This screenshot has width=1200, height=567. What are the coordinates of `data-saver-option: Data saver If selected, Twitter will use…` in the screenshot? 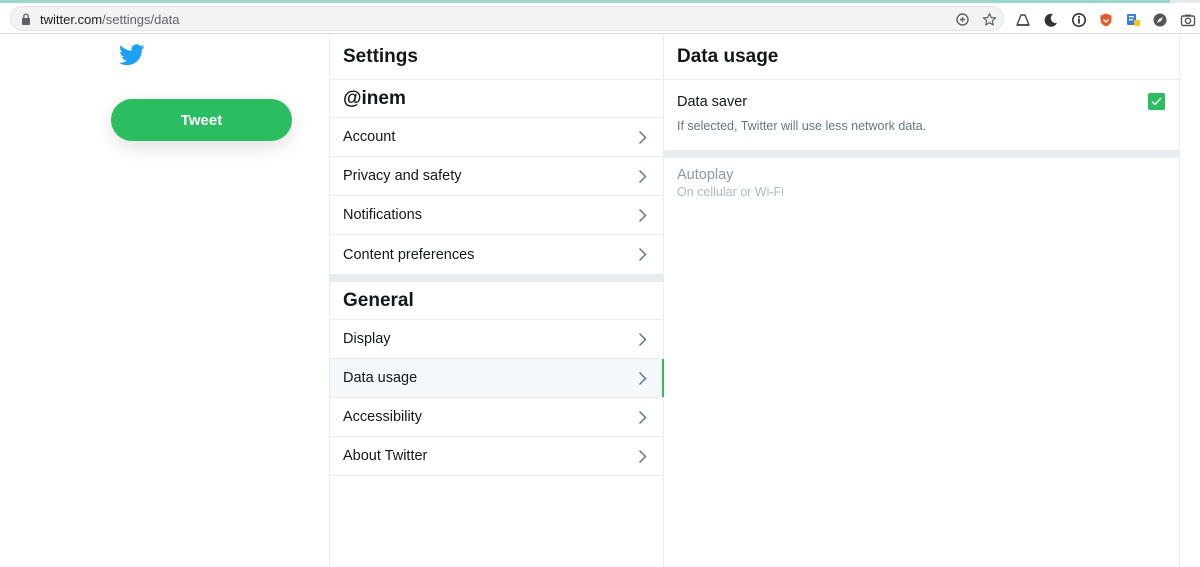 It's located at (921, 115).